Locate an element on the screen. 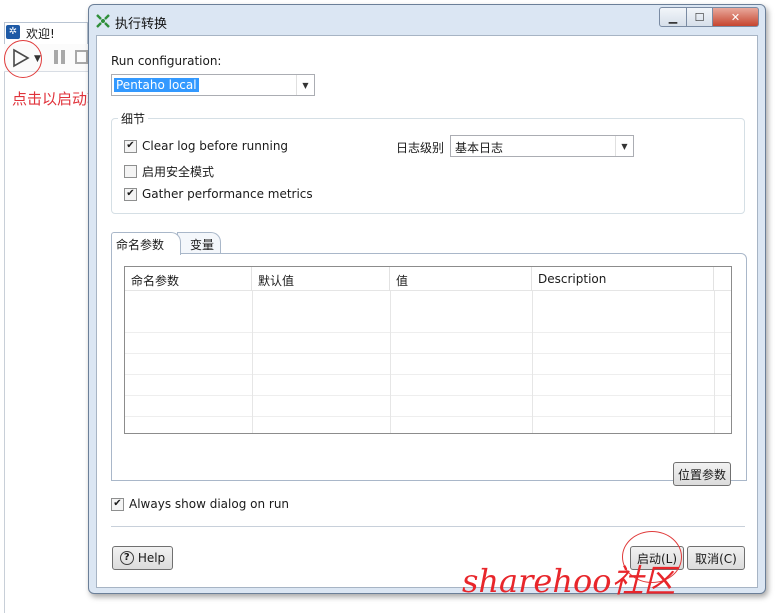 The width and height of the screenshot is (779, 613). tab-named-parameters-label: 命名参数 is located at coordinates (140, 245).